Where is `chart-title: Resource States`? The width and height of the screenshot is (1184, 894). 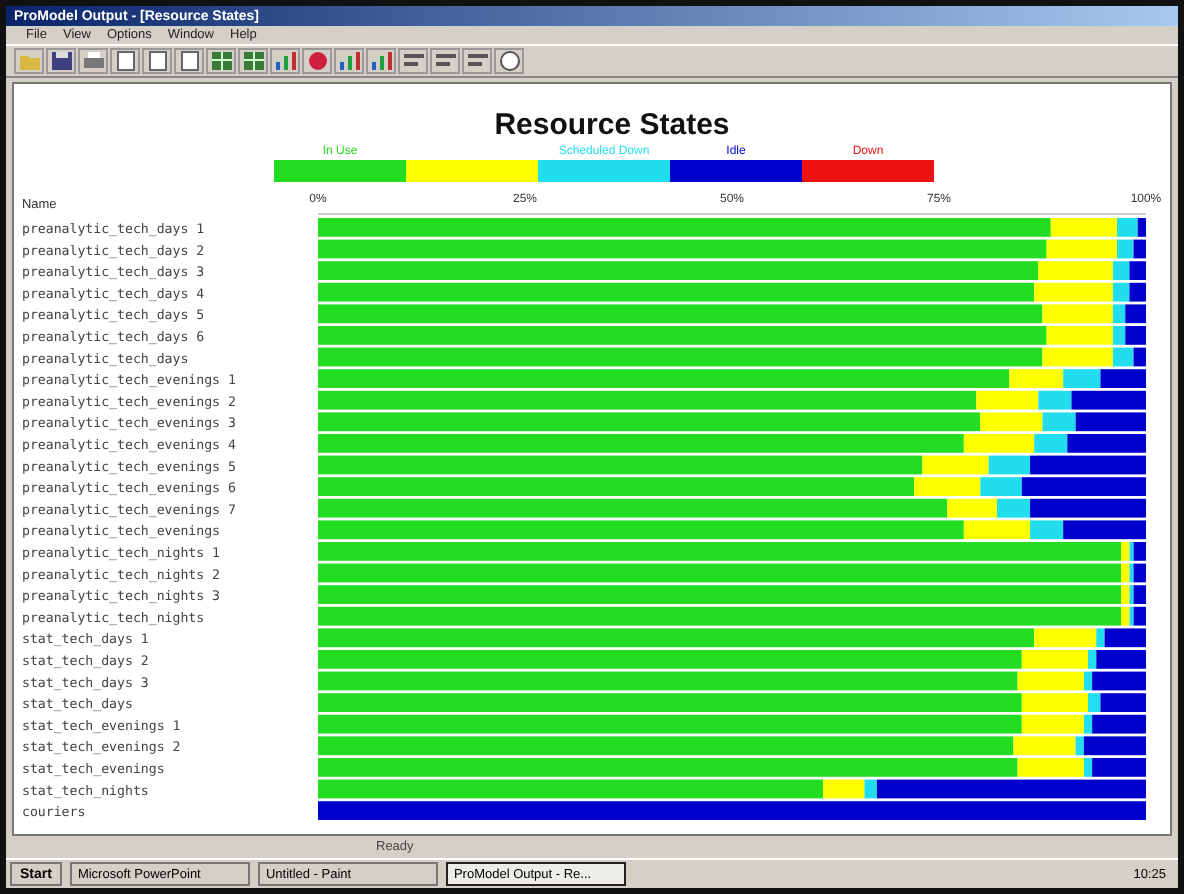
chart-title: Resource States is located at coordinates (612, 125).